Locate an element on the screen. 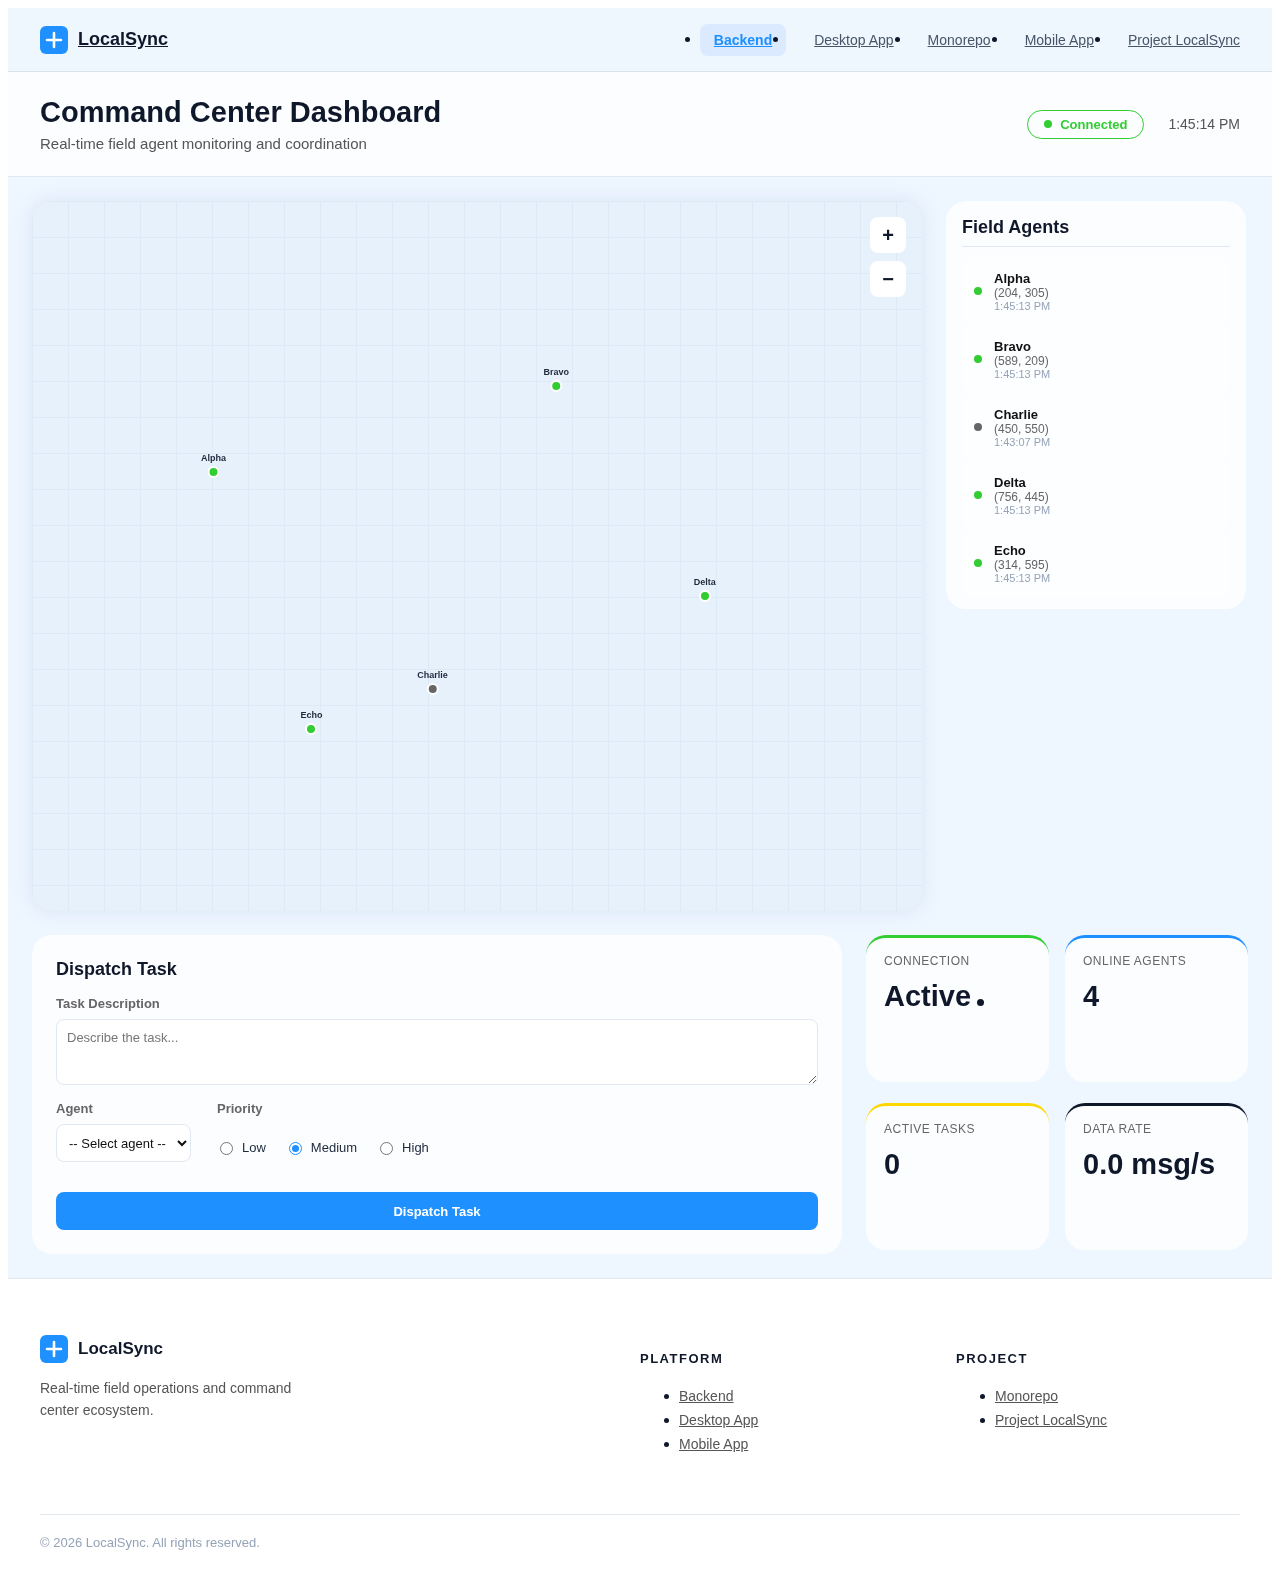 The height and width of the screenshot is (1571, 1280). page-subtitle: Real-time field agent monitoring and coordination is located at coordinates (204, 143).